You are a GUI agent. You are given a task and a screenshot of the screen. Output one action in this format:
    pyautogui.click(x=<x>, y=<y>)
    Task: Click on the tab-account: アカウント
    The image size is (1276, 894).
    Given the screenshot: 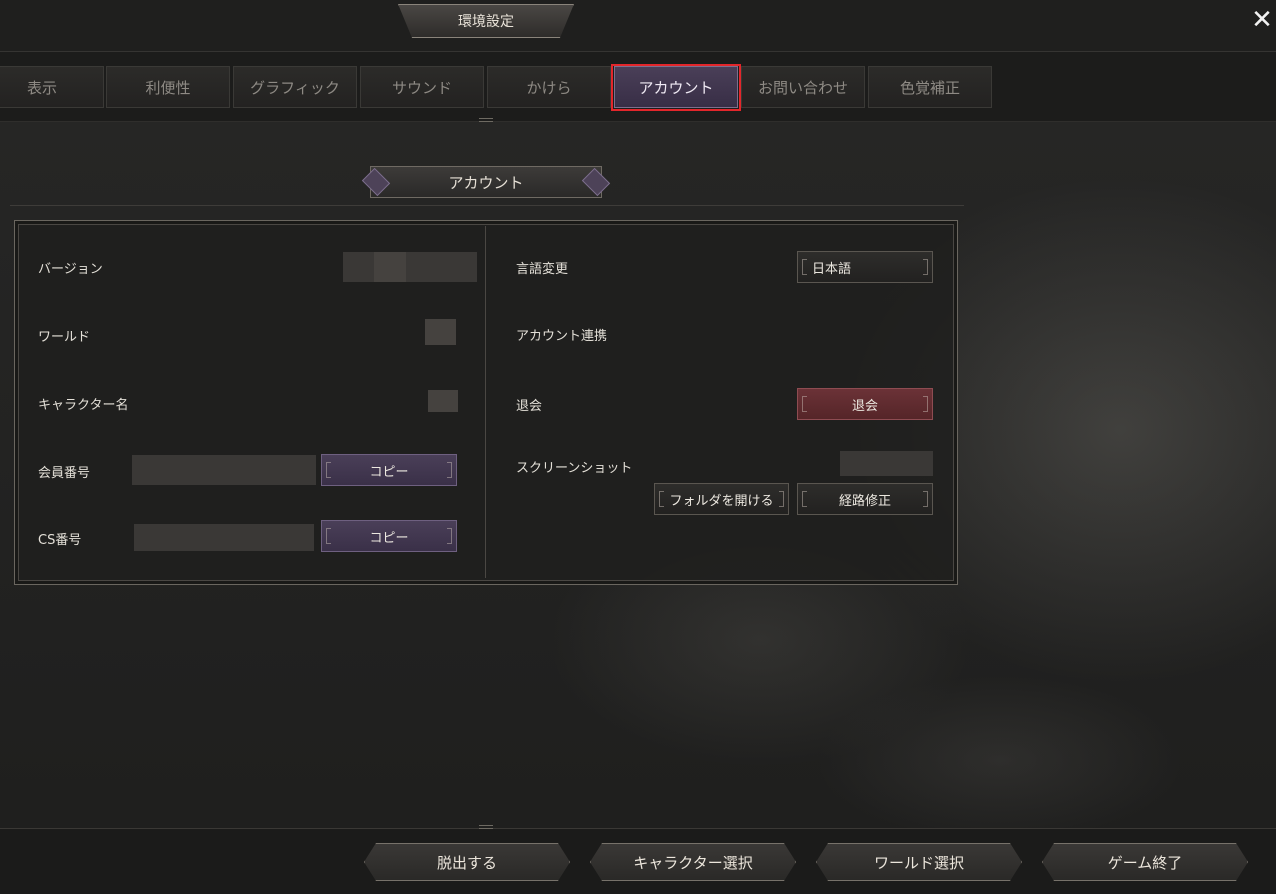 What is the action you would take?
    pyautogui.click(x=676, y=87)
    